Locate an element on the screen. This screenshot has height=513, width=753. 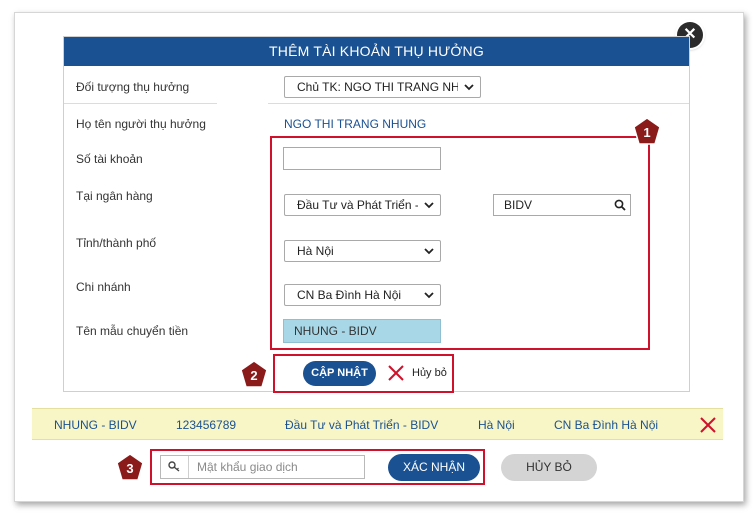
step-badge-1: 1 is located at coordinates (647, 131).